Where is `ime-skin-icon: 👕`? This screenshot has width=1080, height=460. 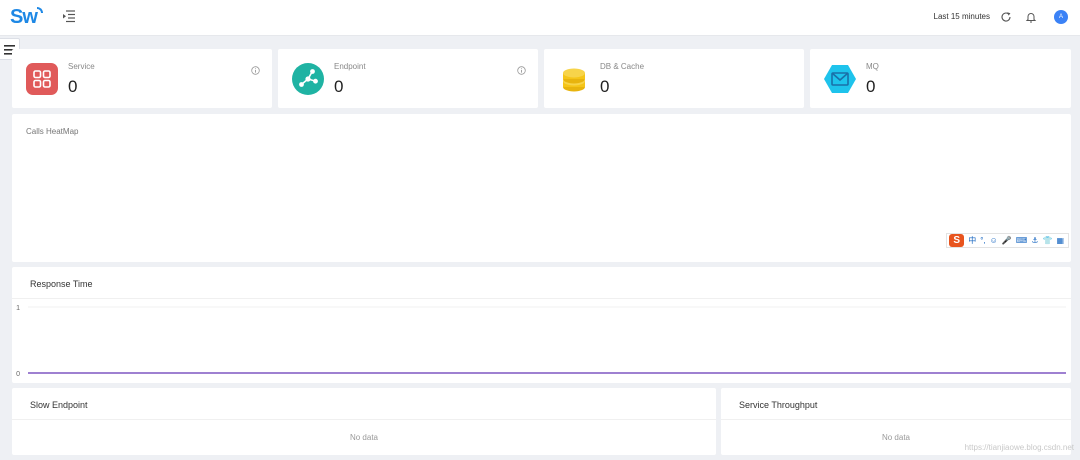 ime-skin-icon: 👕 is located at coordinates (1047, 240).